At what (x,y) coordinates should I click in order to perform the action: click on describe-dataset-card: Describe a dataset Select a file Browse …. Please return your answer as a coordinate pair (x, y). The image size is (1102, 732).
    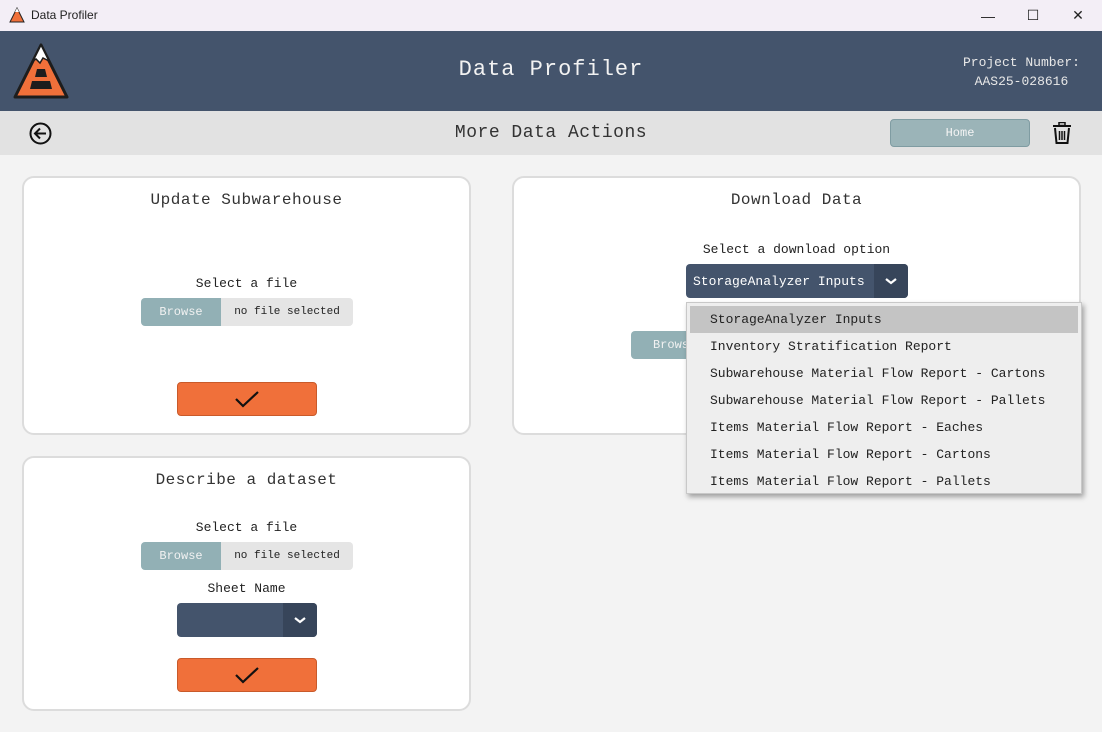
    Looking at the image, I should click on (246, 583).